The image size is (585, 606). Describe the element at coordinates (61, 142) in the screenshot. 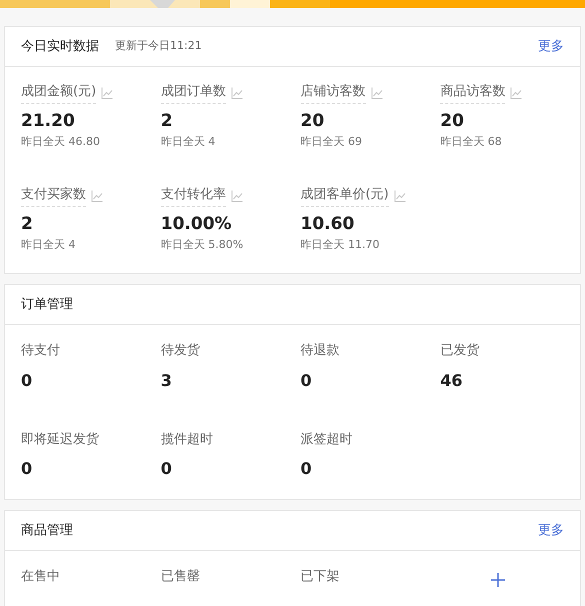

I see `yesterday-value: 昨日全天 46.80` at that location.